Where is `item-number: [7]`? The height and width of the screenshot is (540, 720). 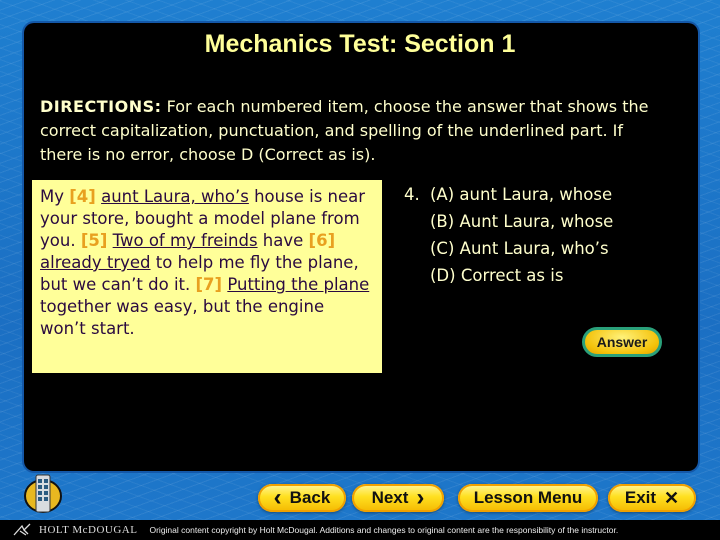 item-number: [7] is located at coordinates (209, 284).